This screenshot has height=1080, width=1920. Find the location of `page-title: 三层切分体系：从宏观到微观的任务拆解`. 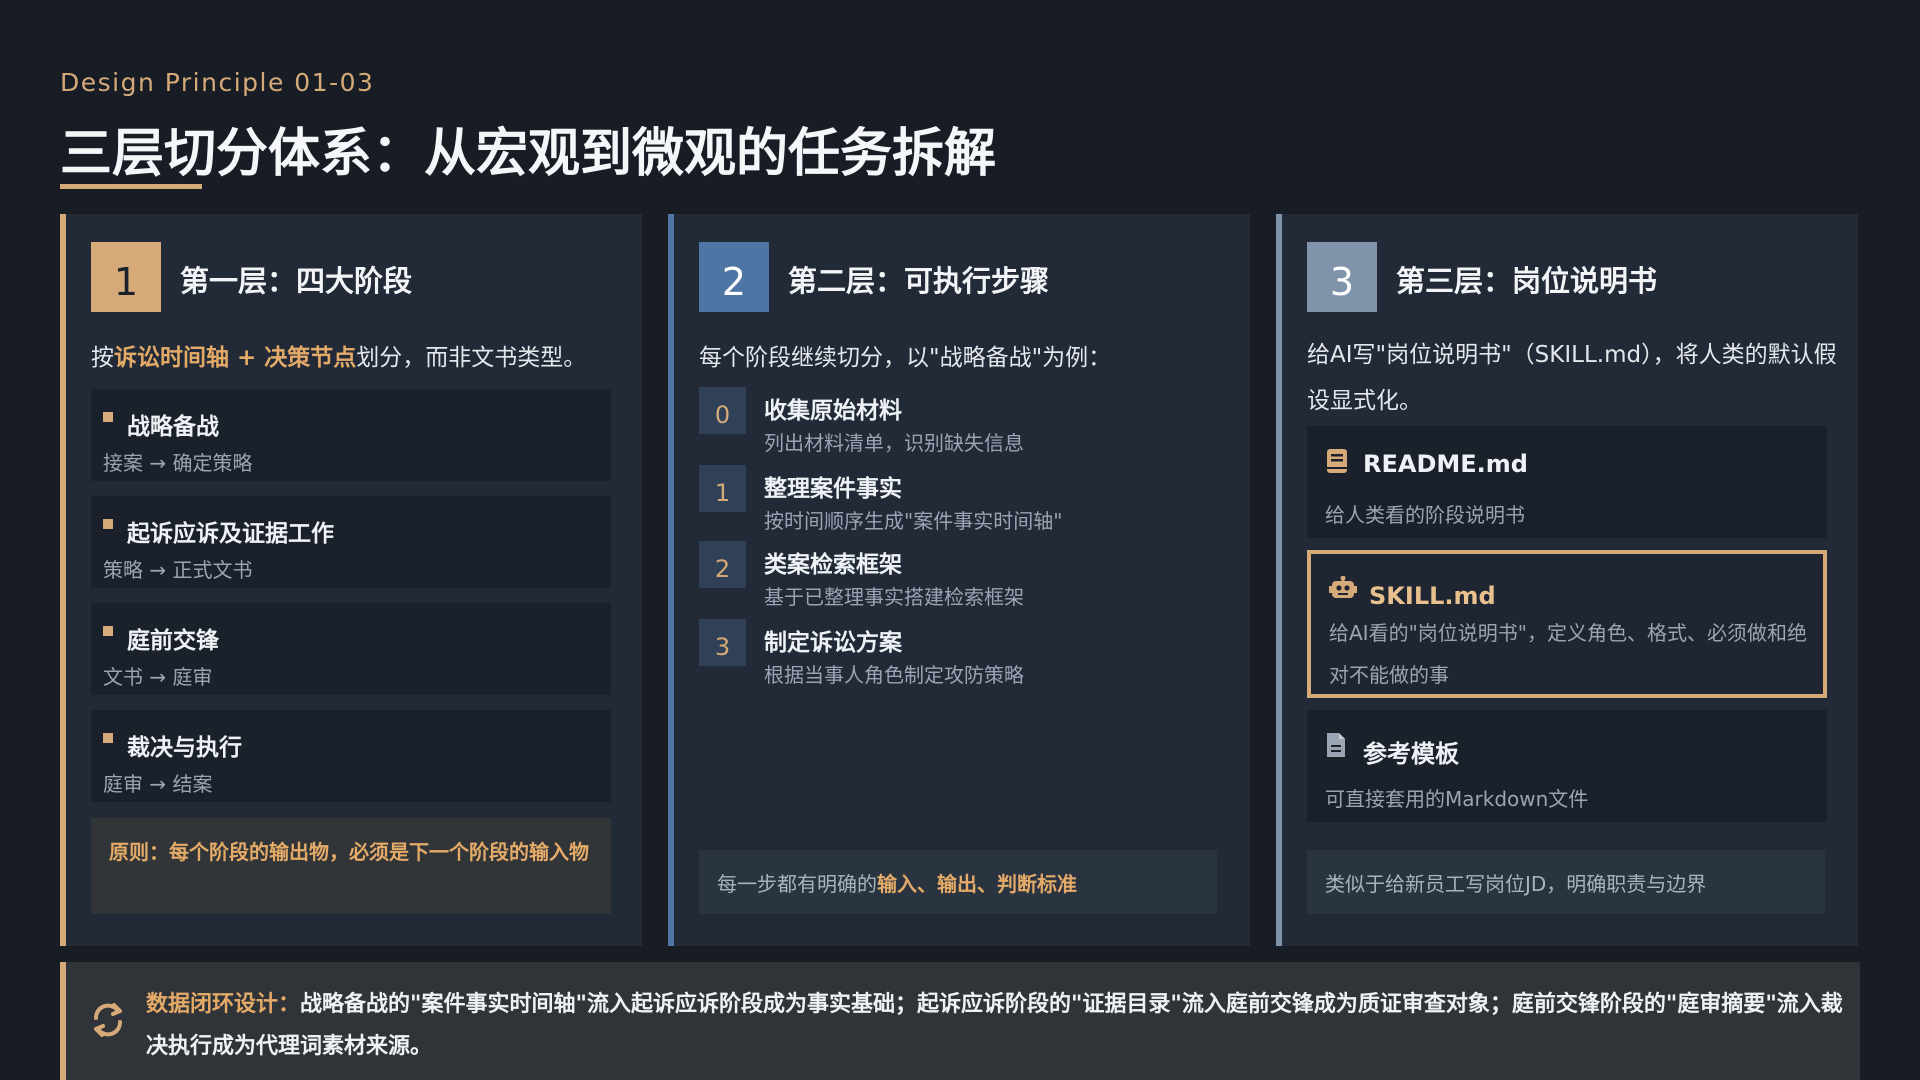

page-title: 三层切分体系：从宏观到微观的任务拆解 is located at coordinates (528, 154).